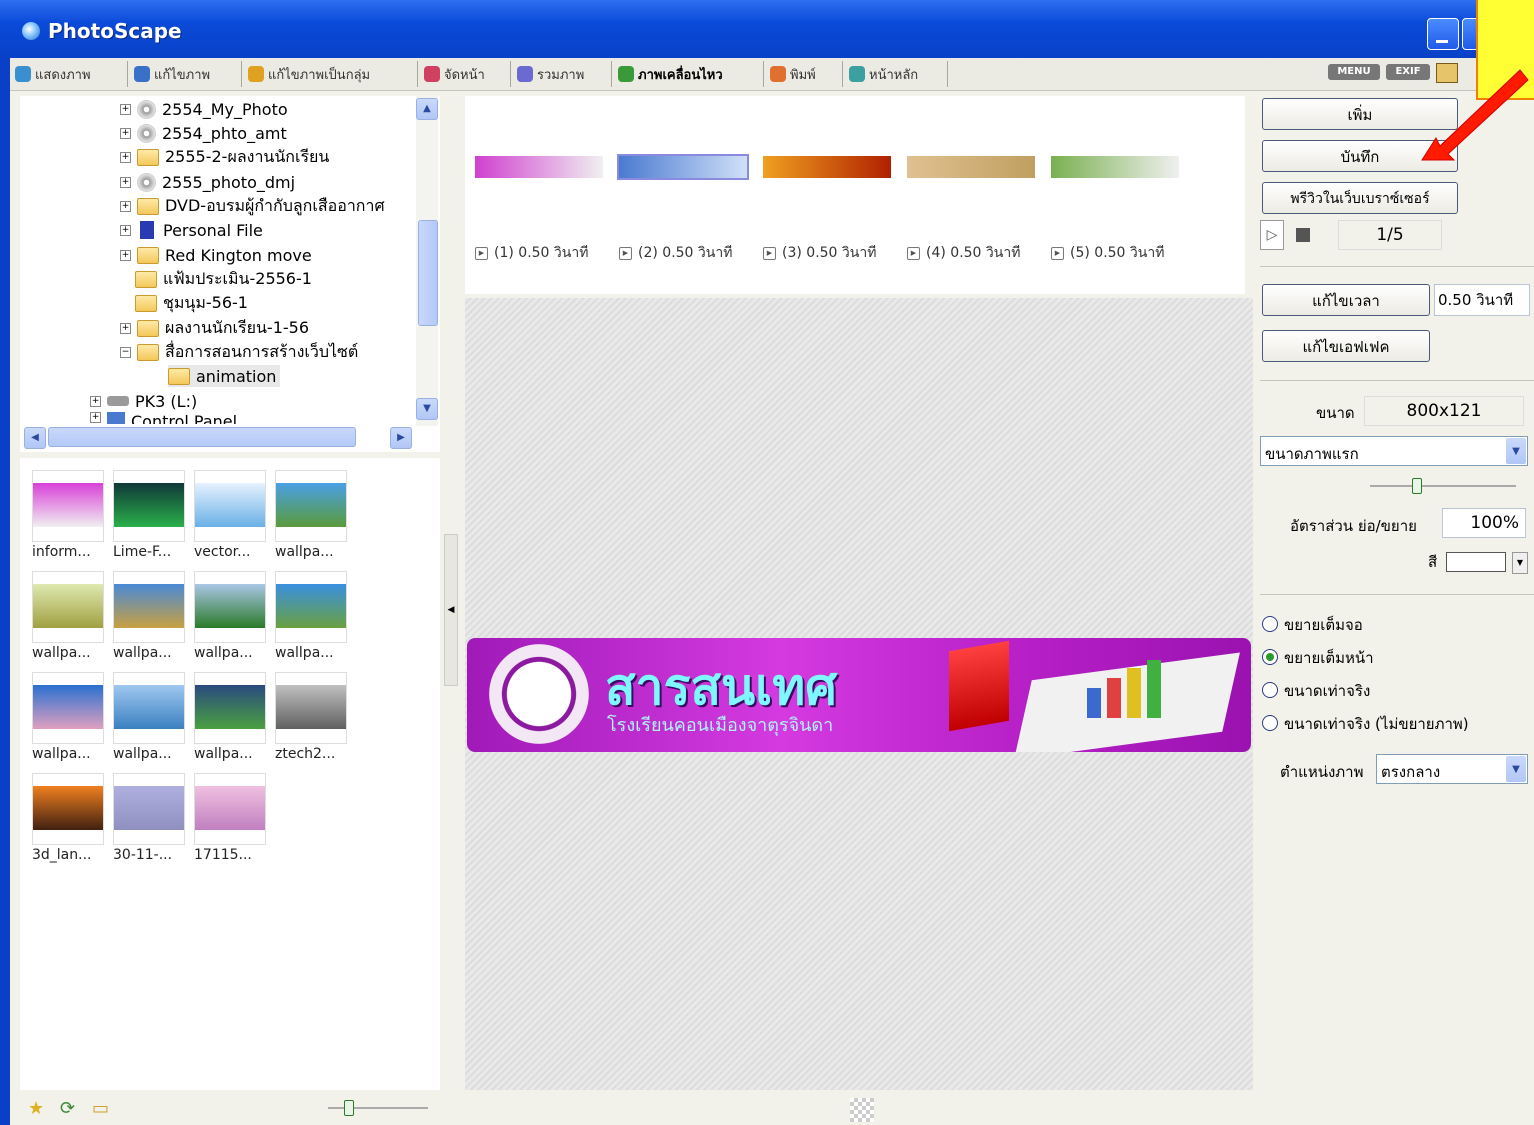 This screenshot has height=1125, width=1534. I want to click on position-dropdown: ตรงกลาง ▼, so click(1452, 769).